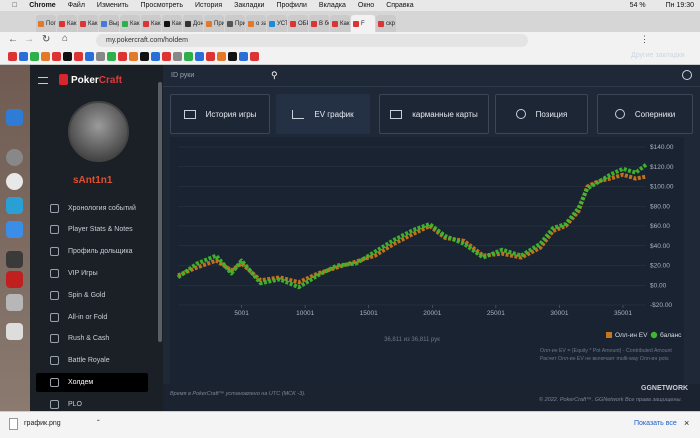 The width and height of the screenshot is (700, 438). Describe the element at coordinates (110, 317) in the screenshot. I see `nav-item: All-in or Fold` at that location.